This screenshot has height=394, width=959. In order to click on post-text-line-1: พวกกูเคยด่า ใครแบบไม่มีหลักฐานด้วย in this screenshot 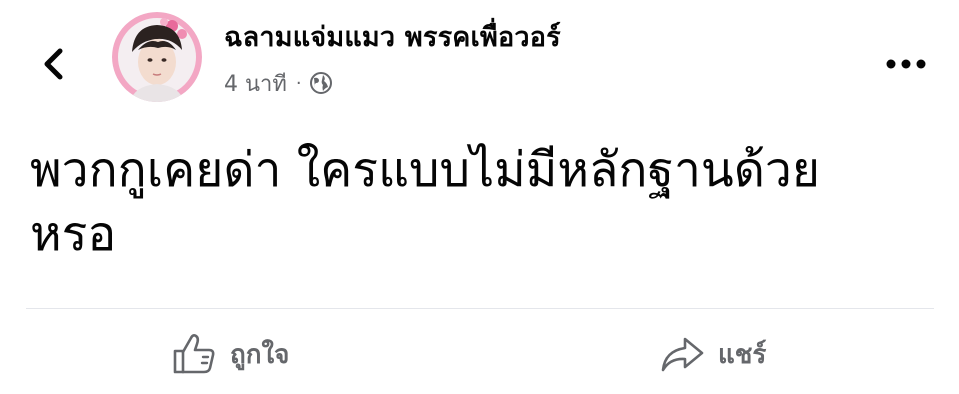, I will do `click(425, 170)`.